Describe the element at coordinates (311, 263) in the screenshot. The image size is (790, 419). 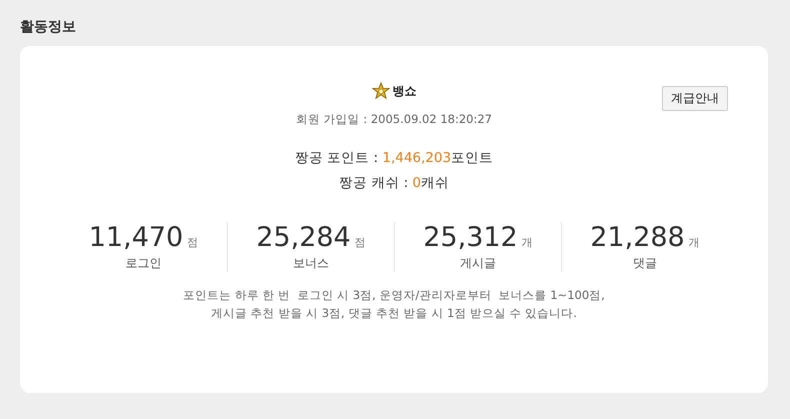
I see `stat-label: 보너스` at that location.